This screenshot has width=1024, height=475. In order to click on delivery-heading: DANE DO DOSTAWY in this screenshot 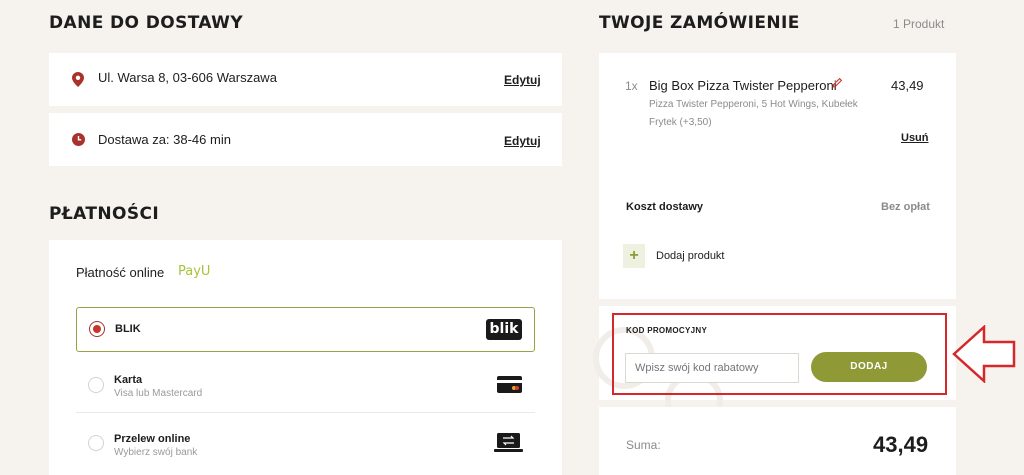, I will do `click(146, 23)`.